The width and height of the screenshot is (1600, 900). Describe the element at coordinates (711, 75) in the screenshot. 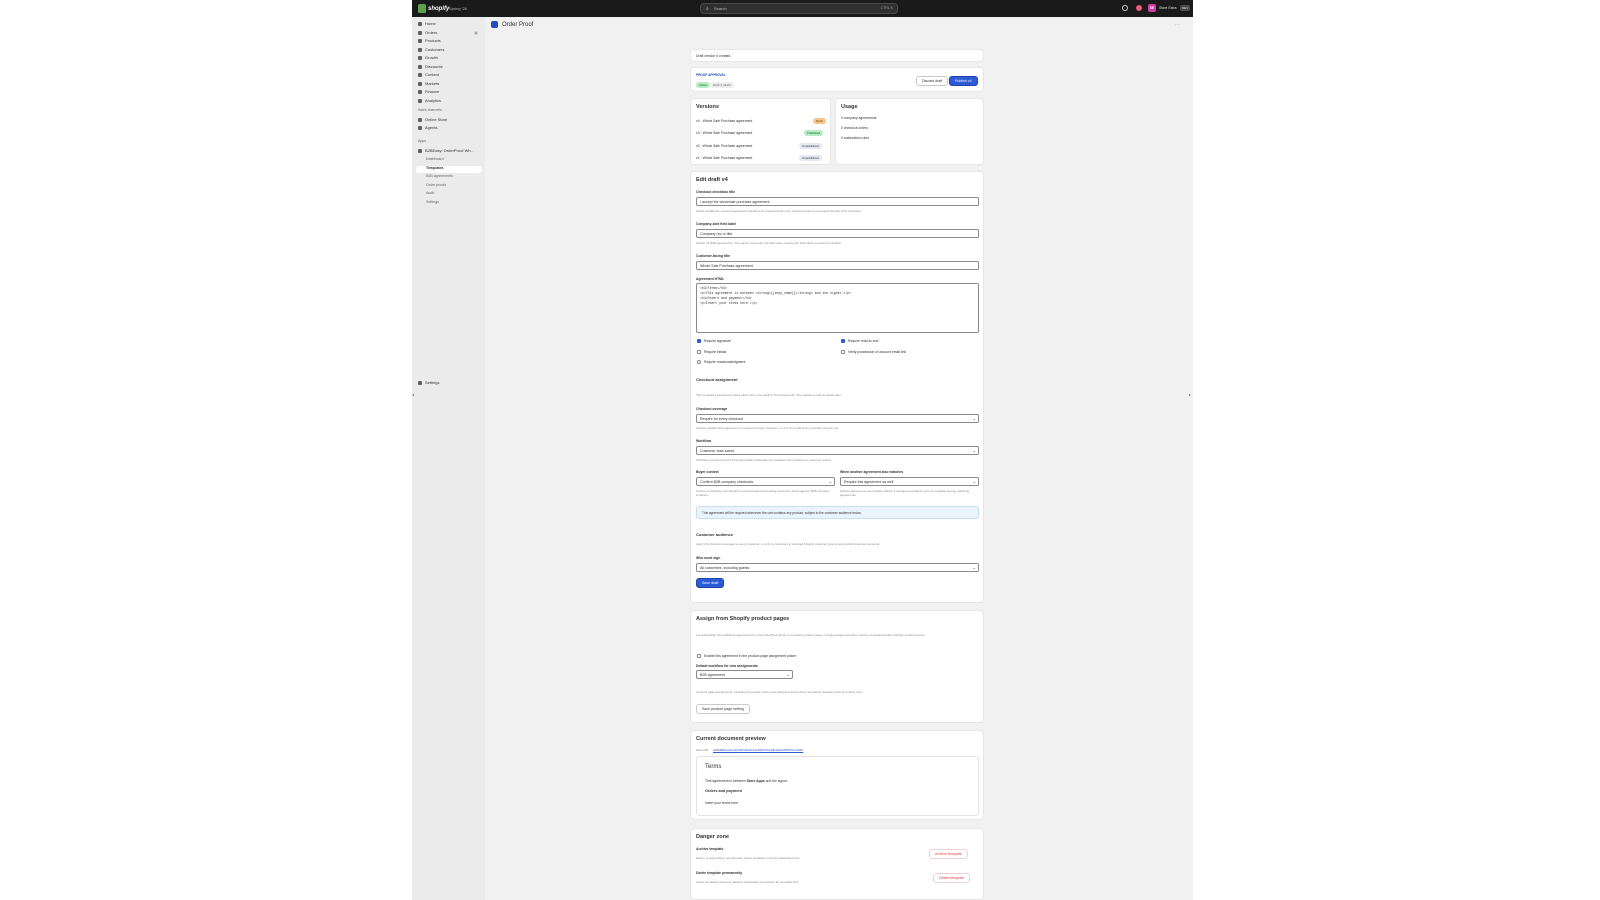

I see `proof-heading: PROOF APPROVAL` at that location.